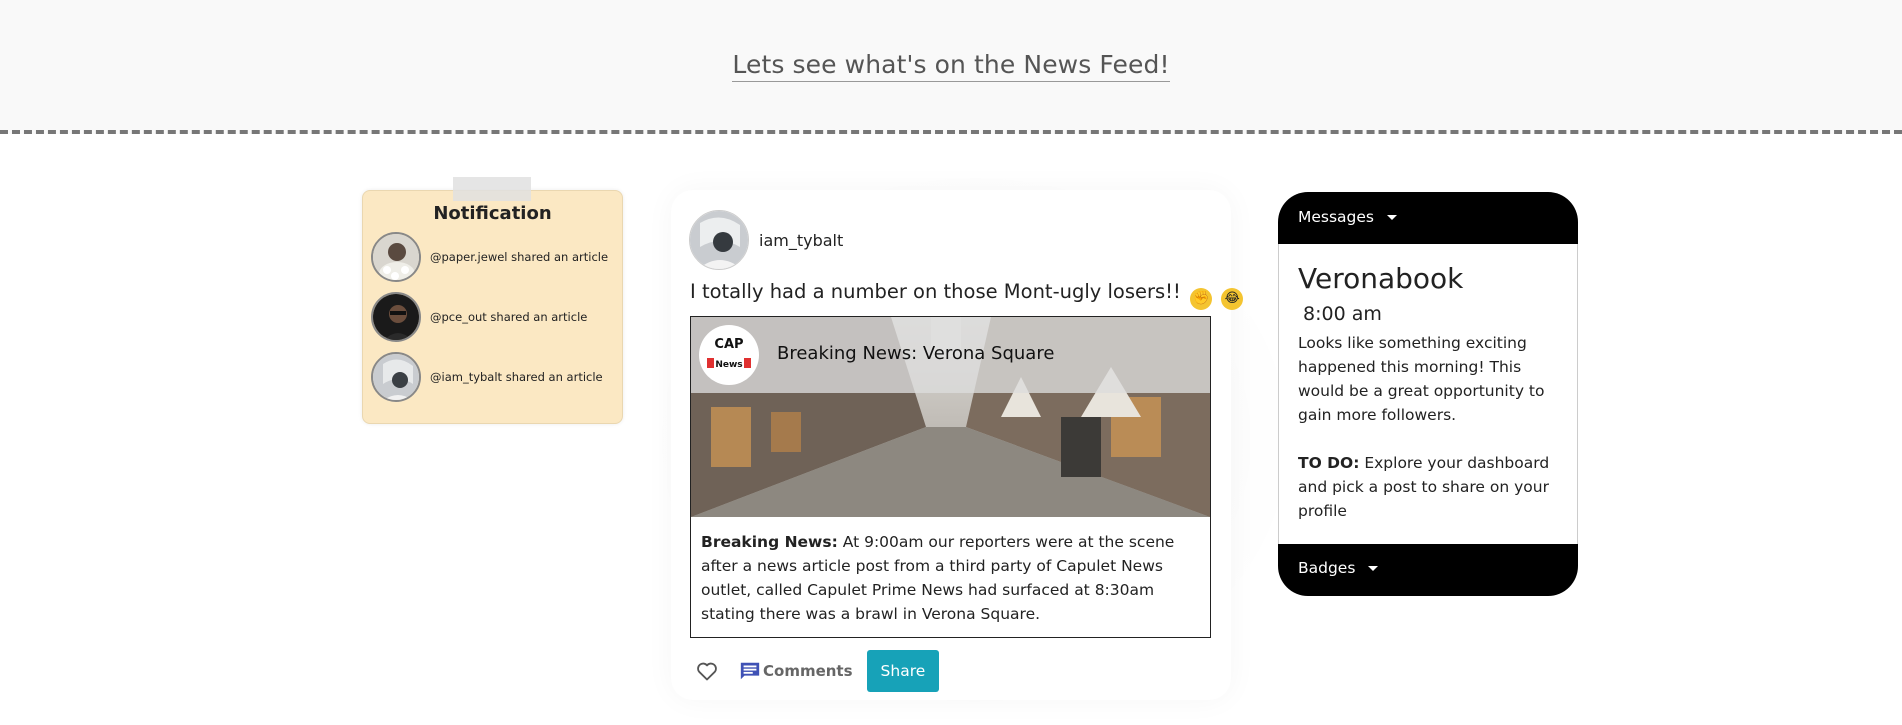 This screenshot has width=1902, height=725. Describe the element at coordinates (750, 671) in the screenshot. I see `comment-icon` at that location.